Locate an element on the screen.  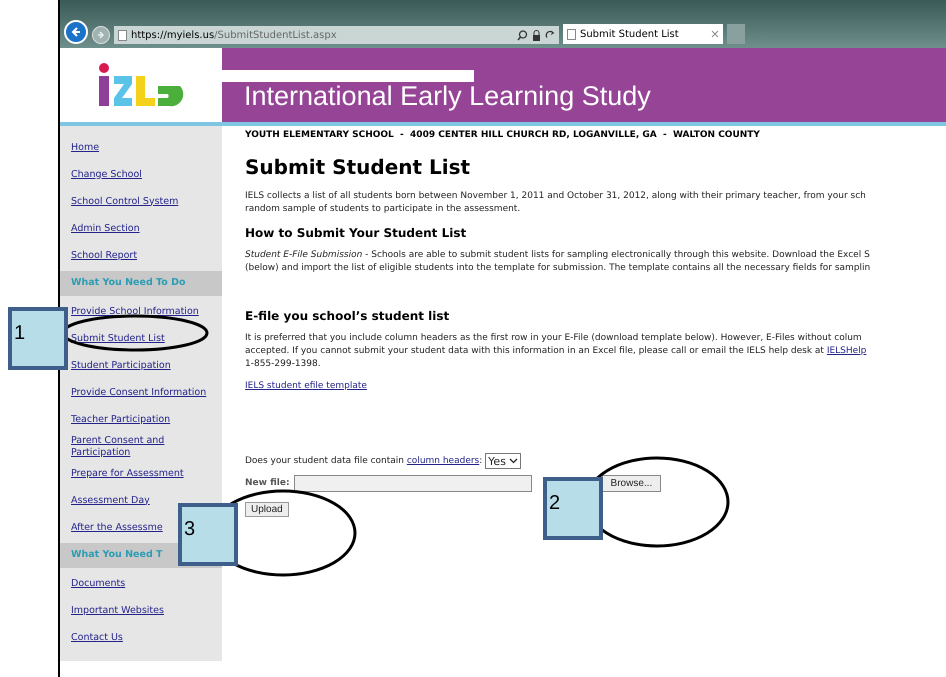
sidebar-link: School Report is located at coordinates (104, 256).